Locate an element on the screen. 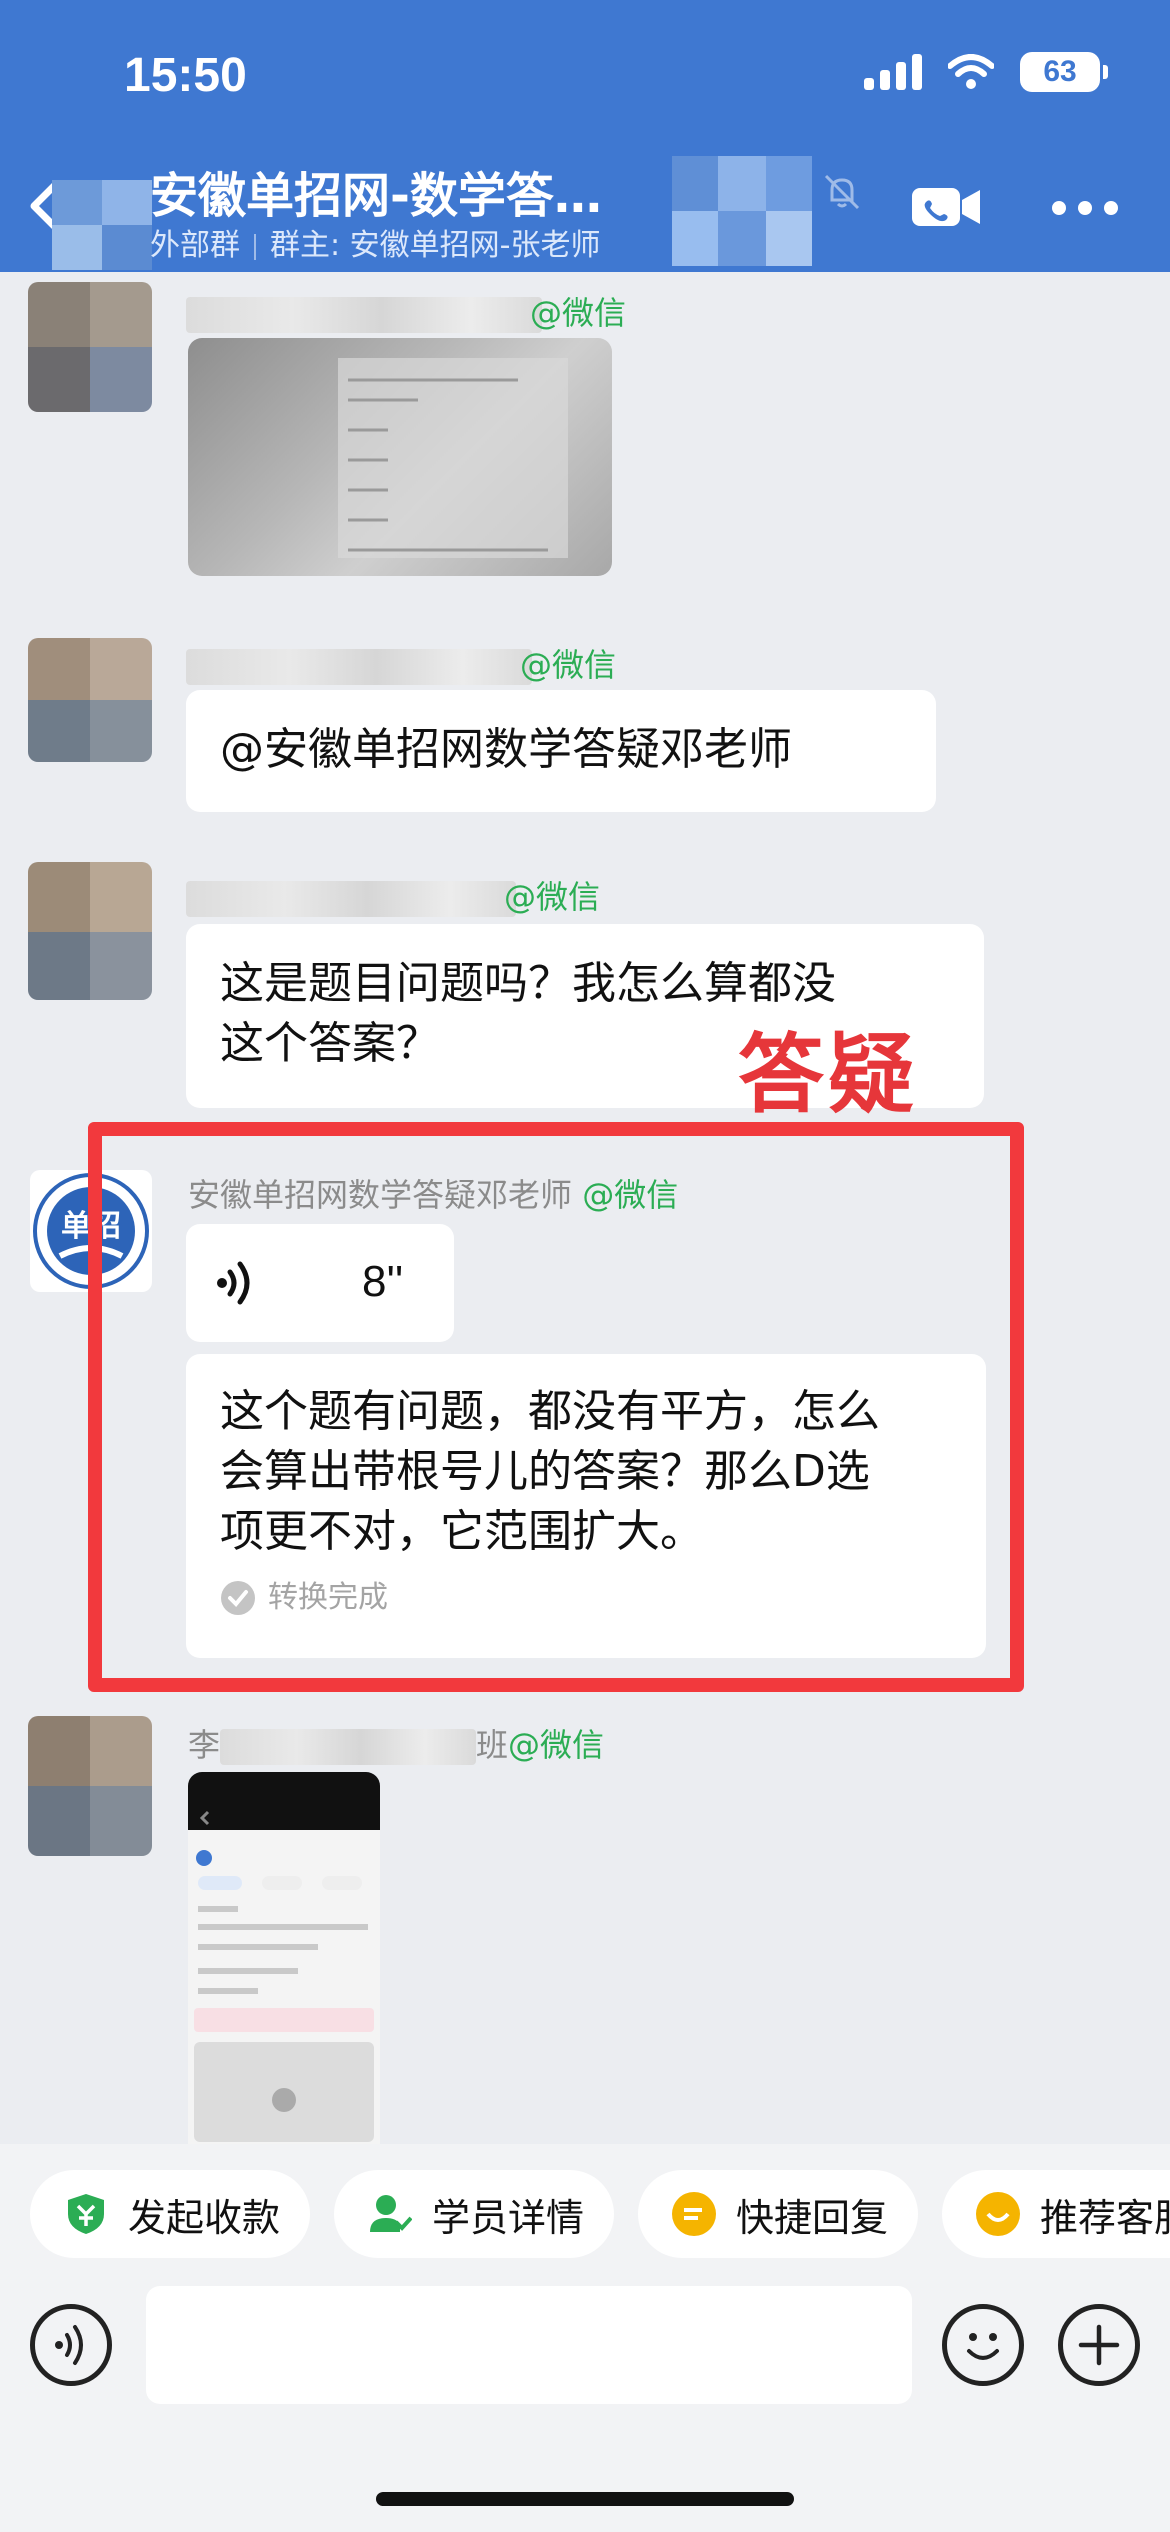 The width and height of the screenshot is (1170, 2532). voice-input-button is located at coordinates (71, 2345).